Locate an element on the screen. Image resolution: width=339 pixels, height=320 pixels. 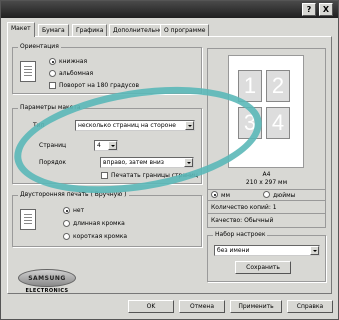
duplex-none-radio is located at coordinates (66, 210).